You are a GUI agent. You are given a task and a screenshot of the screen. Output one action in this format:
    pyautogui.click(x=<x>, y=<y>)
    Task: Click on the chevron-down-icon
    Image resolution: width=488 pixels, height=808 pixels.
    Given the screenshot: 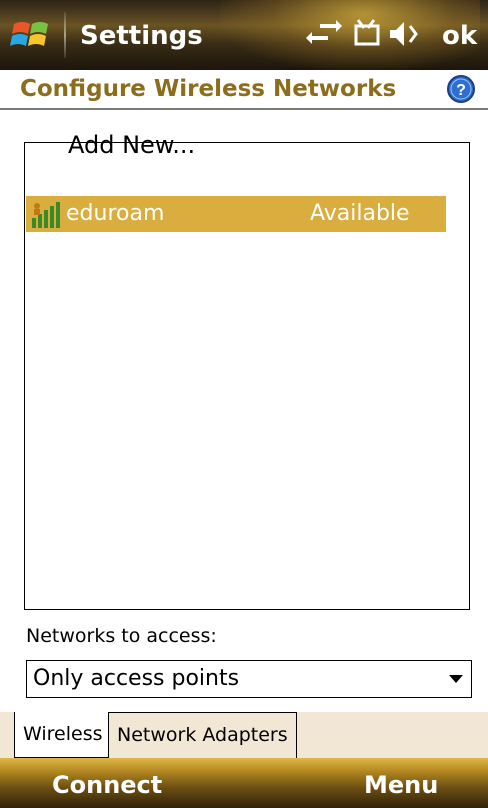 What is the action you would take?
    pyautogui.click(x=456, y=679)
    